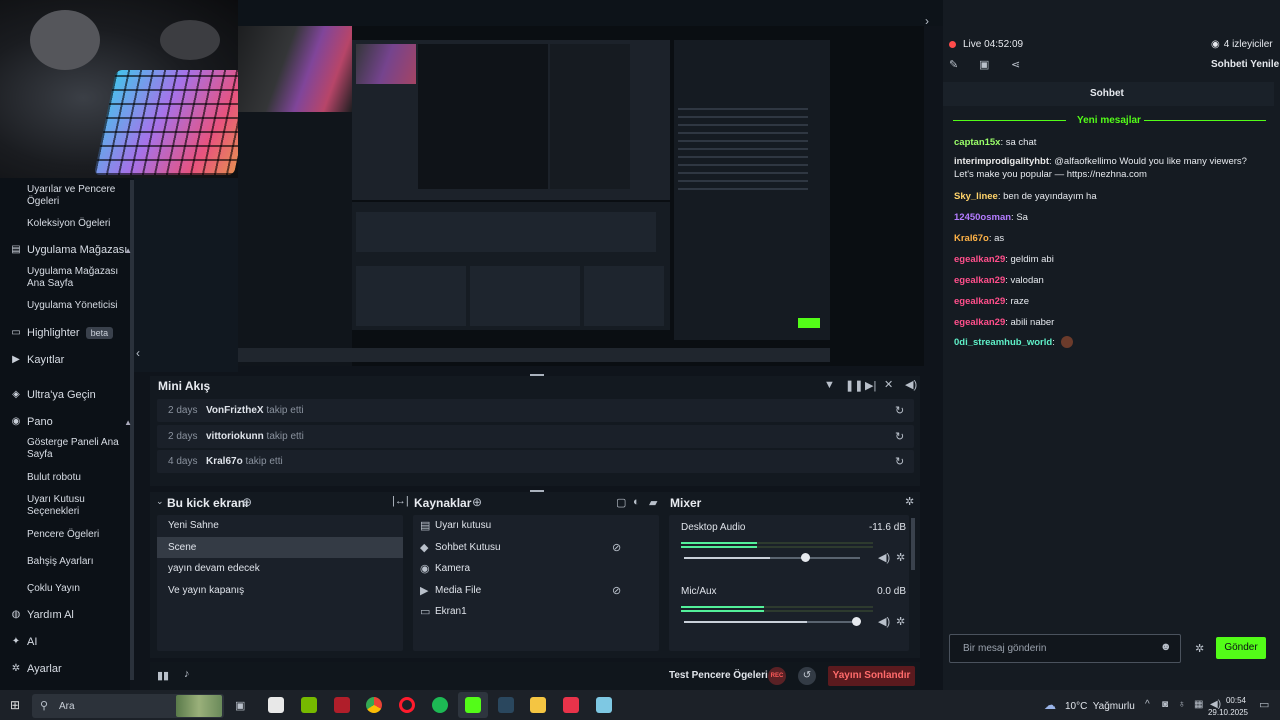 The image size is (1280, 720). Describe the element at coordinates (400, 501) in the screenshot. I see `transition-icon: |↔|` at that location.